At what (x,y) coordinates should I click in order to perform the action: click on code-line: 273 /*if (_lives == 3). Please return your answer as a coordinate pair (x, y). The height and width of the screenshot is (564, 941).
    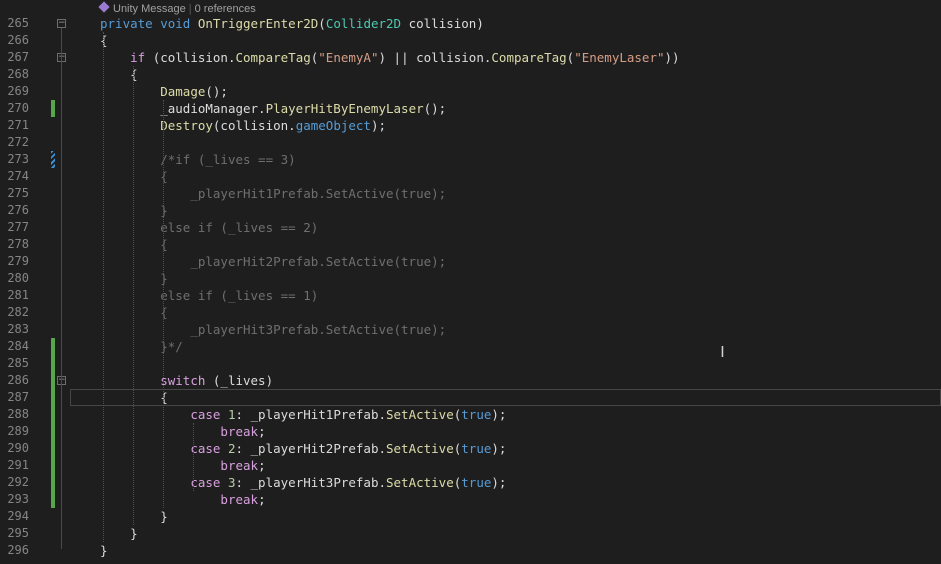
    Looking at the image, I should click on (470, 159).